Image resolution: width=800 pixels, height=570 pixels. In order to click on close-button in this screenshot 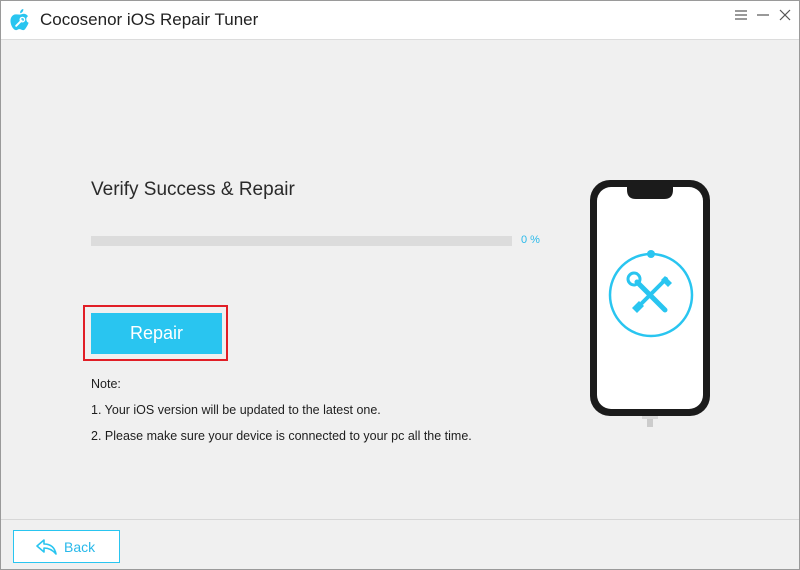, I will do `click(785, 15)`.